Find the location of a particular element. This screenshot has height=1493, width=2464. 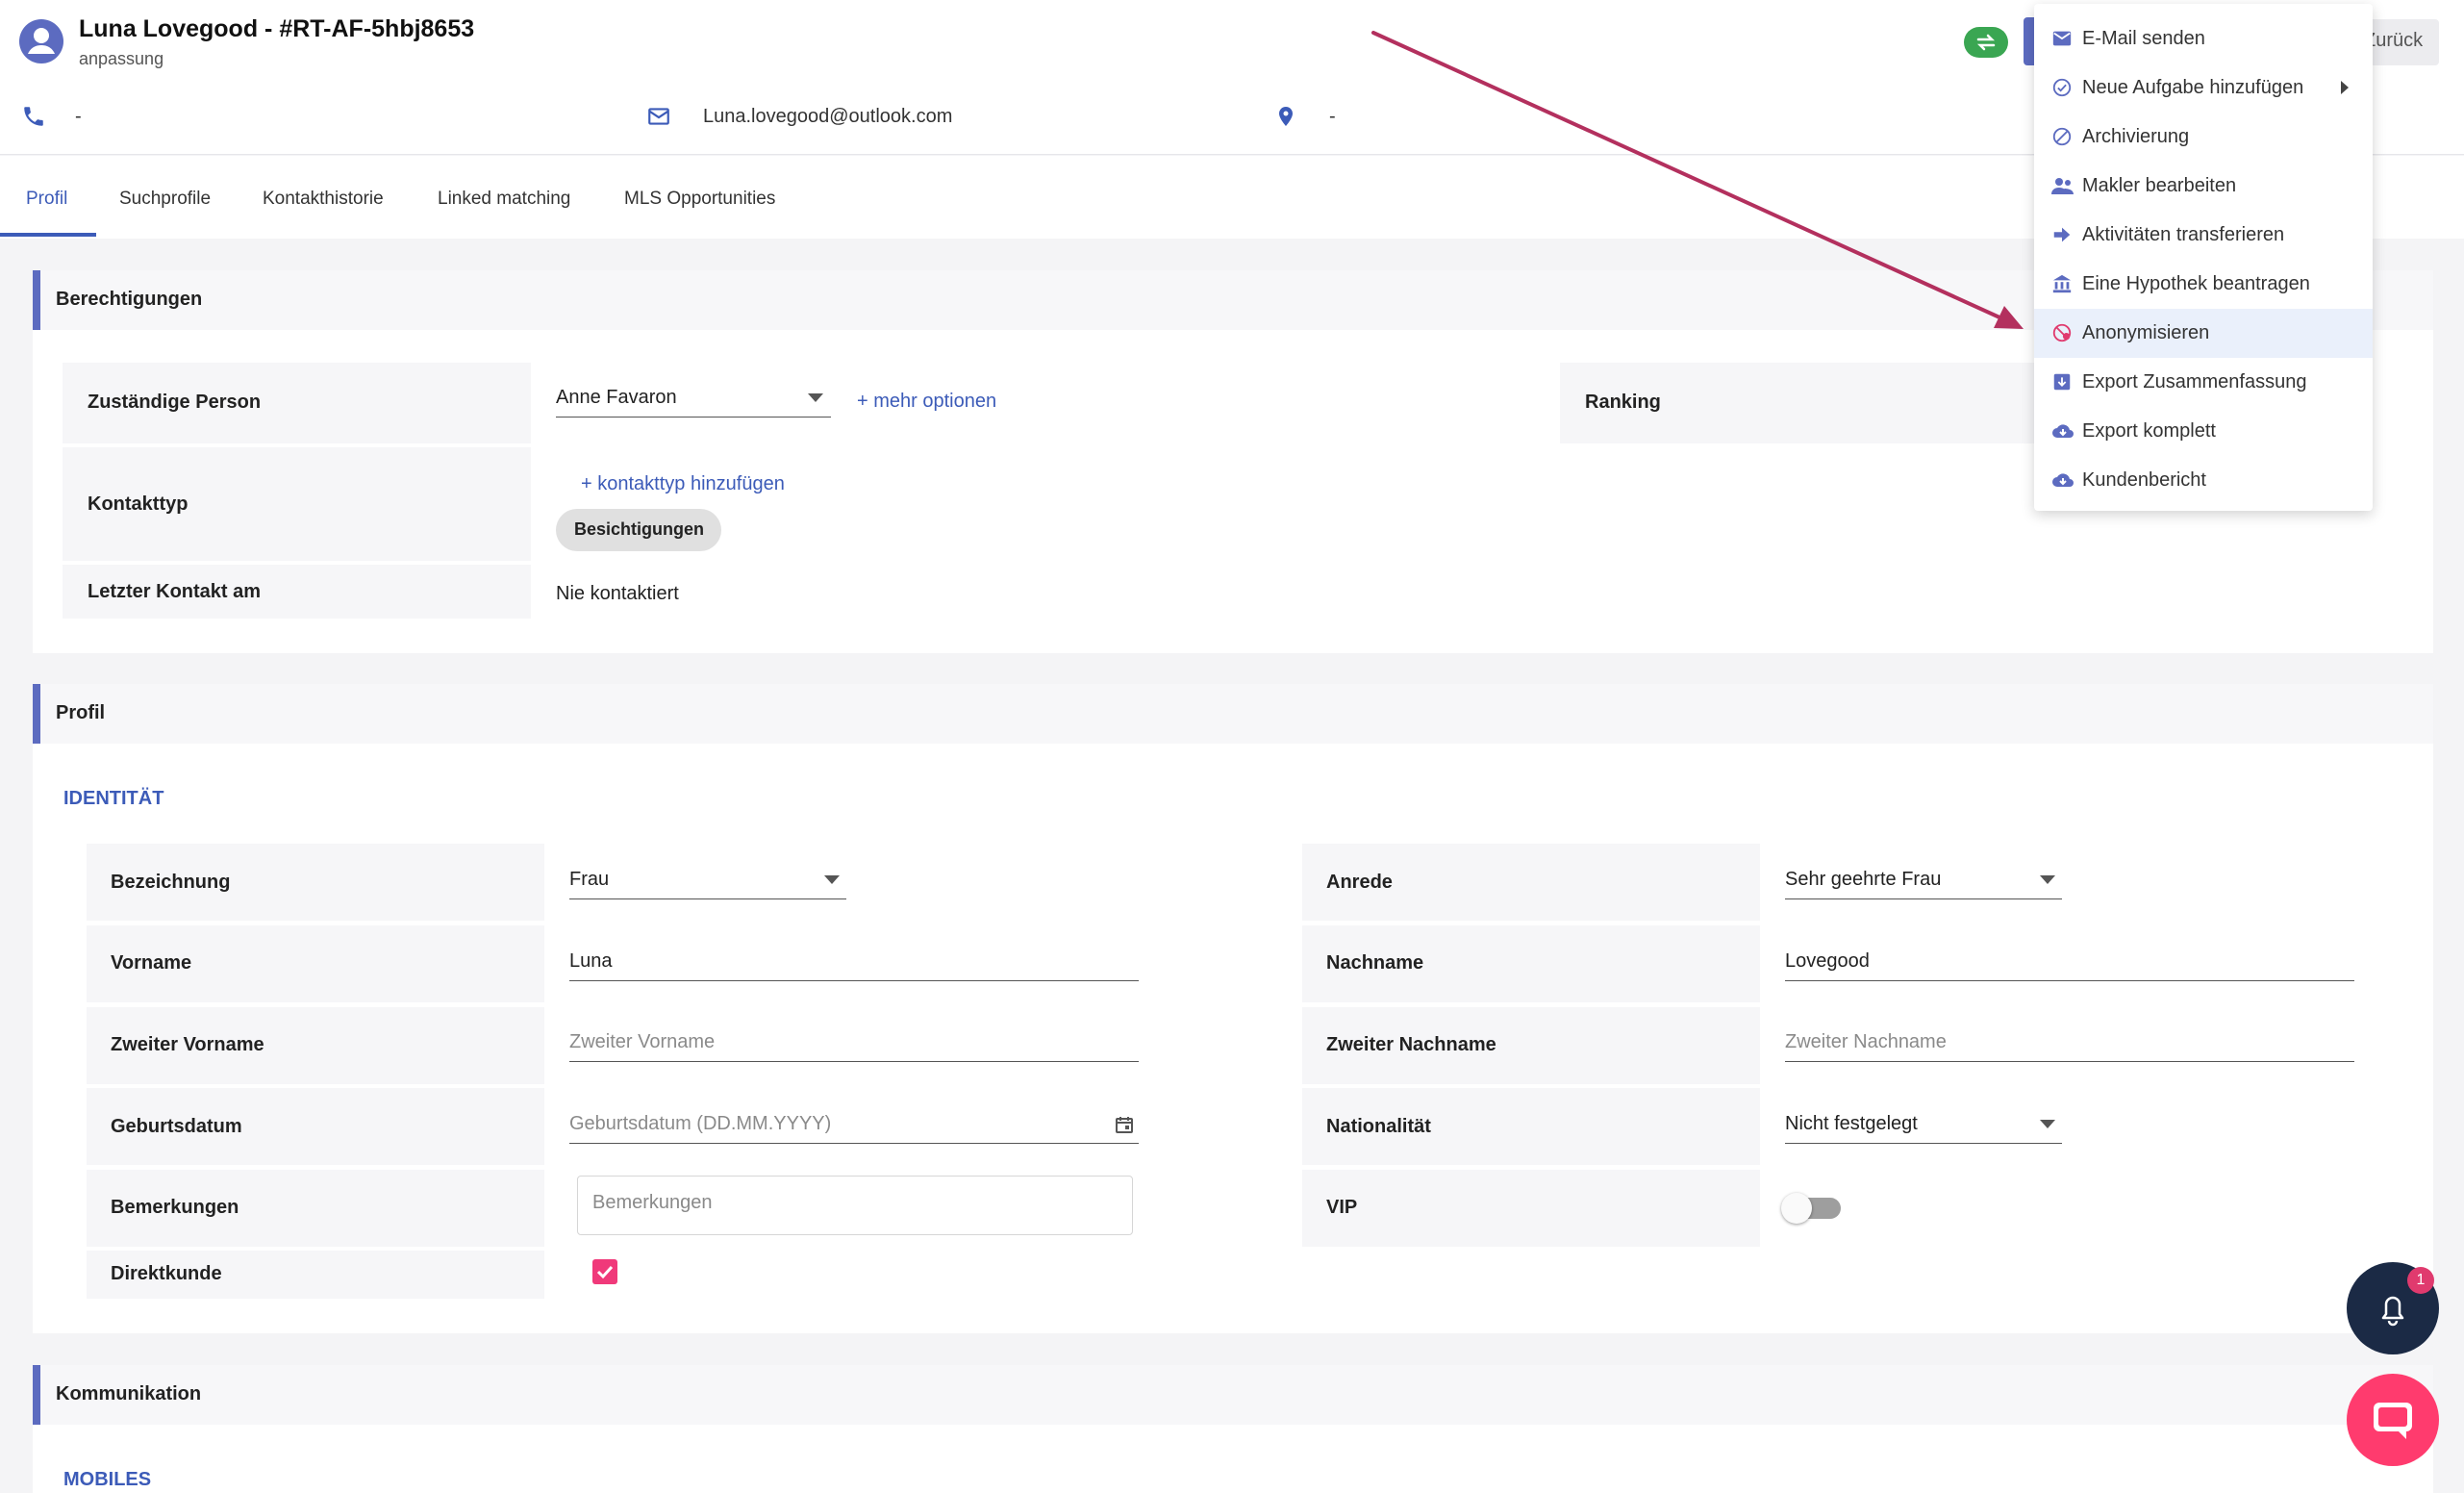

lastname-input: Lovegood is located at coordinates (1827, 961).